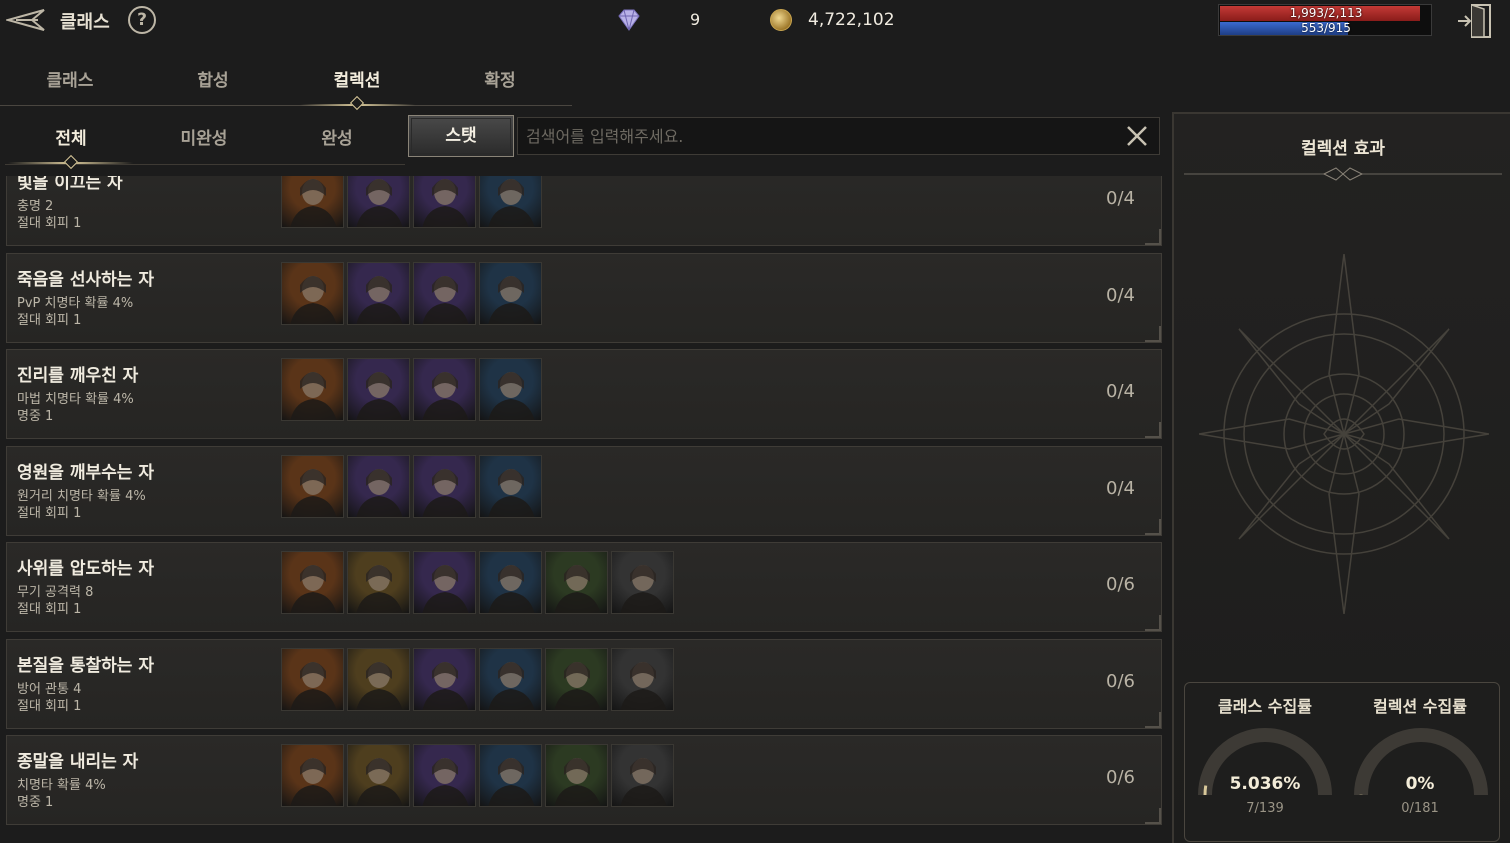 The width and height of the screenshot is (1510, 843). I want to click on top-bar: 클래스 ? 9 4,722,102 1,993/2,113 553/915, so click(755, 21).